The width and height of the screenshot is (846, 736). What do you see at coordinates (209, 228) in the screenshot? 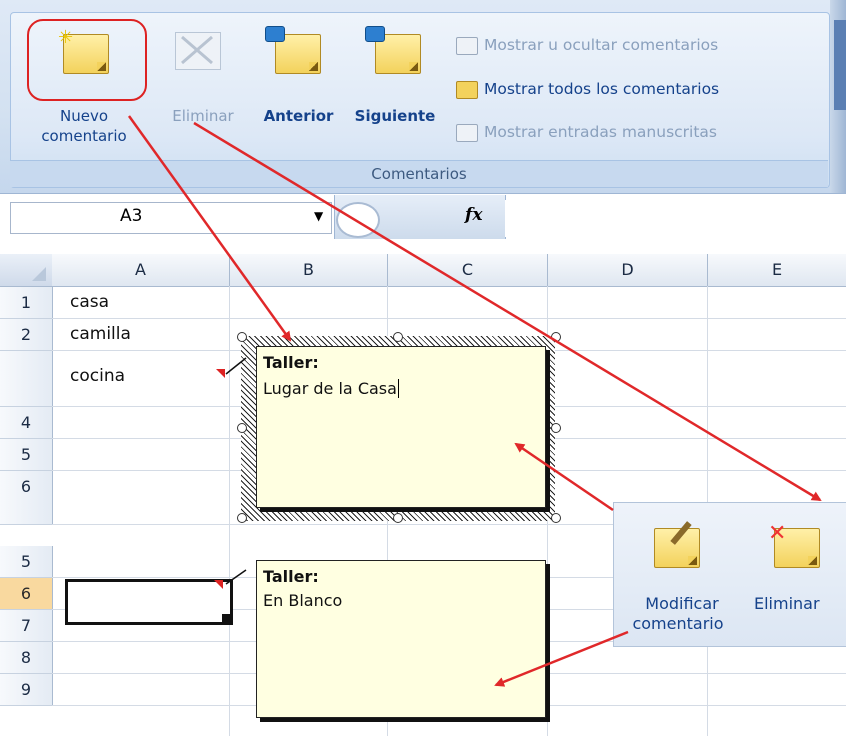
I see `arrow-to-new-comment` at bounding box center [209, 228].